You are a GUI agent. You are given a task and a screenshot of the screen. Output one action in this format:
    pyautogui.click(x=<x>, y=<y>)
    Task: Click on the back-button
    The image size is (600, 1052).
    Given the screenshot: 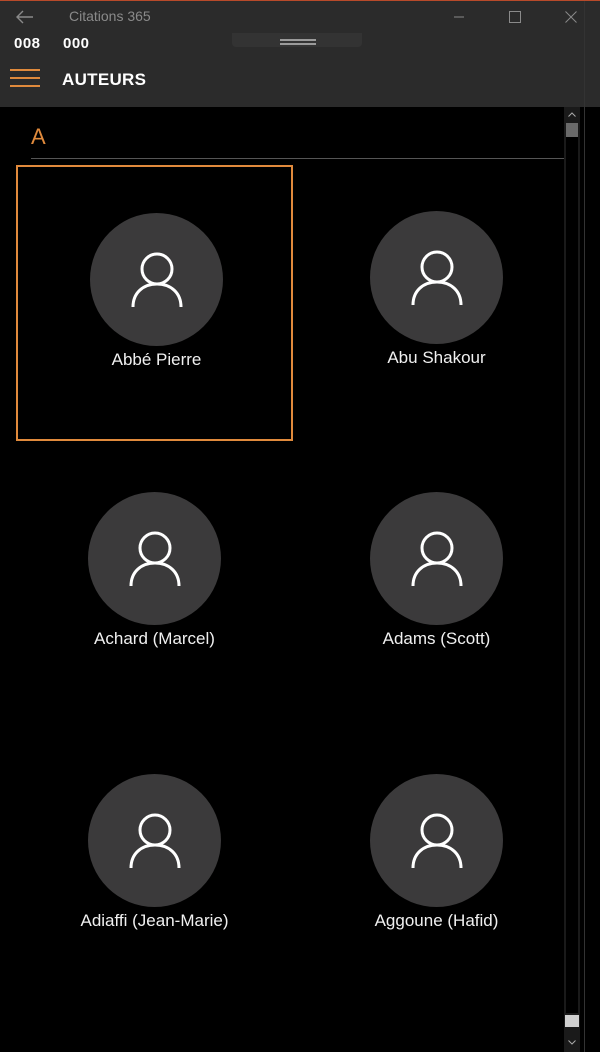 What is the action you would take?
    pyautogui.click(x=25, y=17)
    